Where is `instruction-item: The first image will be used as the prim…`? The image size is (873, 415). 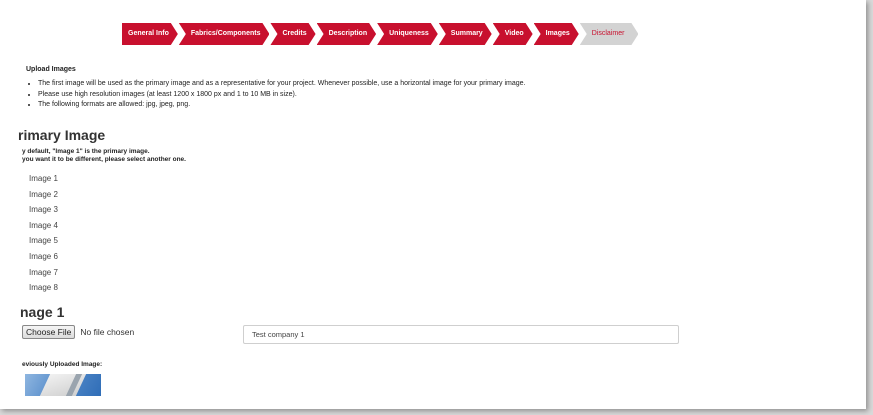
instruction-item: The first image will be used as the prim… is located at coordinates (282, 84).